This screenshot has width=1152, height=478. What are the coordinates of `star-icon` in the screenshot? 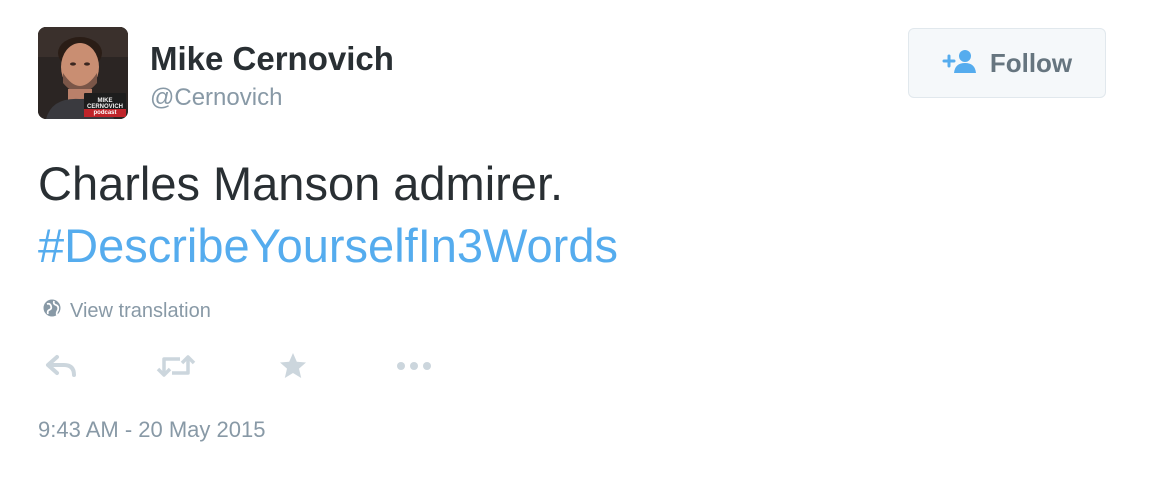 It's located at (293, 368).